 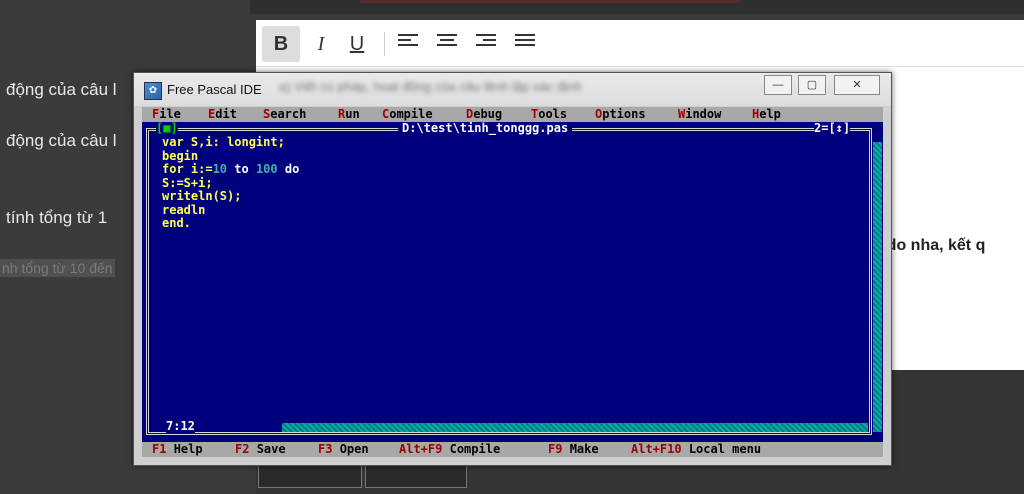 I want to click on underline-button: U, so click(x=357, y=44).